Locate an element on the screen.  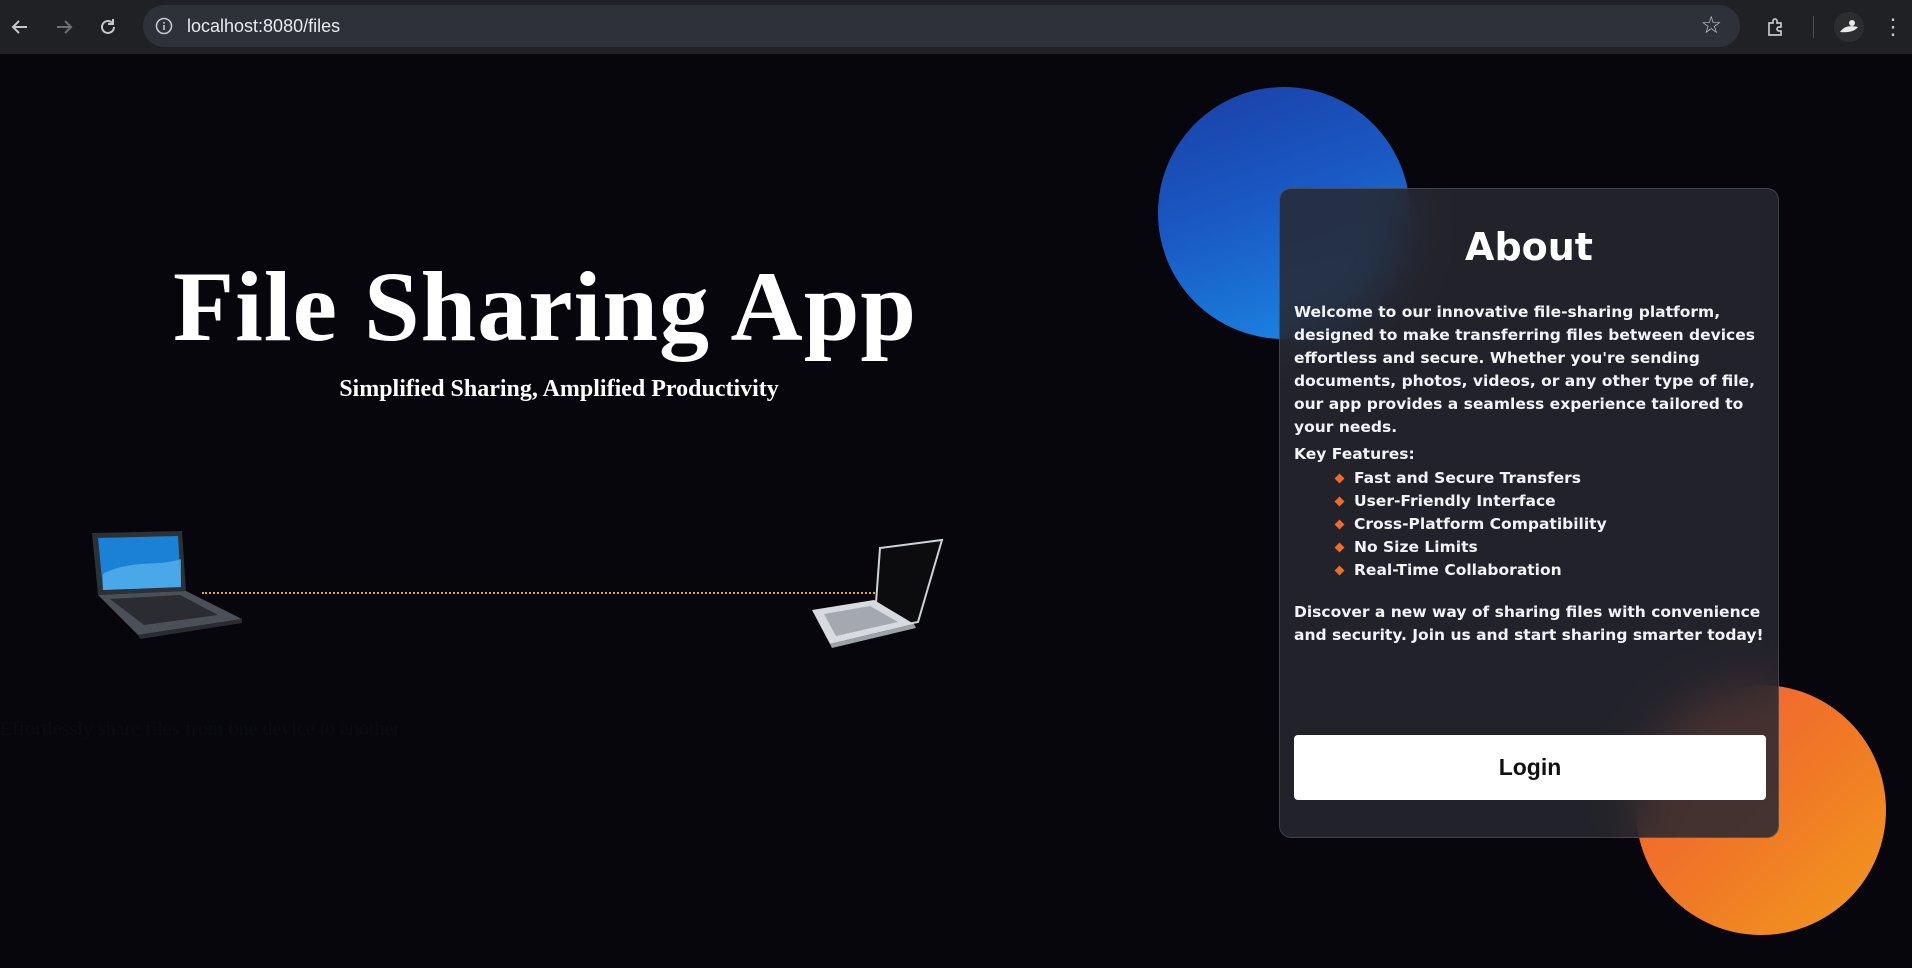
feature-label: No Size Limits is located at coordinates (1416, 547).